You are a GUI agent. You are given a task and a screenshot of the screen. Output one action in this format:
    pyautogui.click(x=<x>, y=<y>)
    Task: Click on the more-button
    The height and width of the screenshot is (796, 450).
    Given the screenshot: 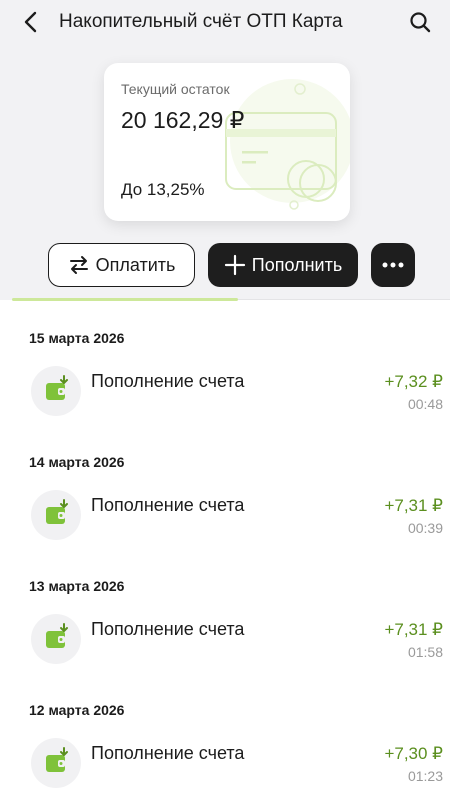 What is the action you would take?
    pyautogui.click(x=393, y=265)
    